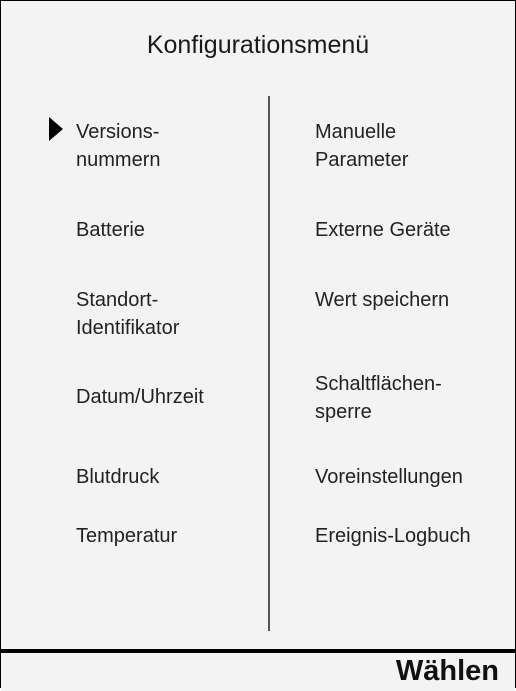 This screenshot has width=516, height=691. I want to click on menu-item-temperature: Temperatur, so click(126, 536).